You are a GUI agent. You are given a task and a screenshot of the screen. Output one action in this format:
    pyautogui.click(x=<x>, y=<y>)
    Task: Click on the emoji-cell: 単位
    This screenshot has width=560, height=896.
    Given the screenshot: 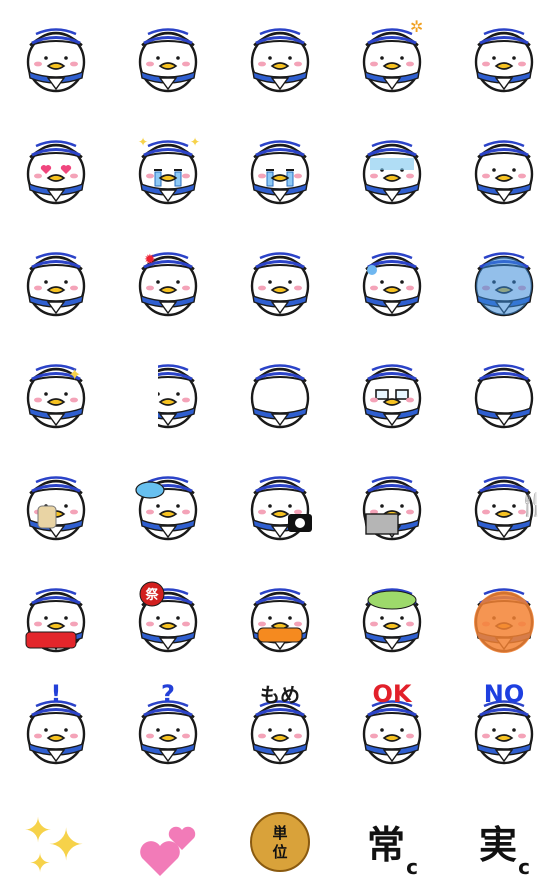 What is the action you would take?
    pyautogui.click(x=280, y=840)
    